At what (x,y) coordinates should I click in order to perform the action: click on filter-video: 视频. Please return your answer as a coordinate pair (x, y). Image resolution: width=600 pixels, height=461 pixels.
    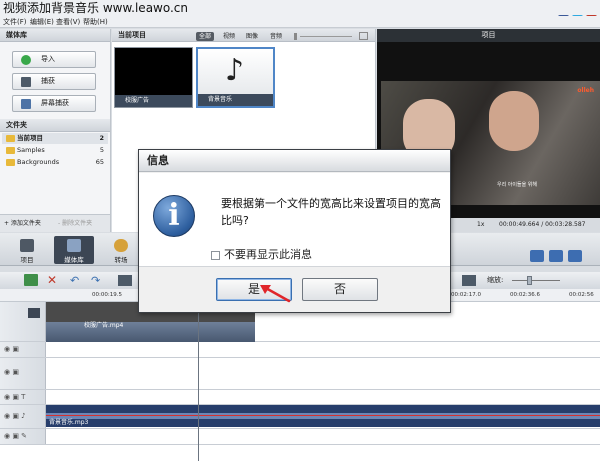
    Looking at the image, I should click on (229, 36).